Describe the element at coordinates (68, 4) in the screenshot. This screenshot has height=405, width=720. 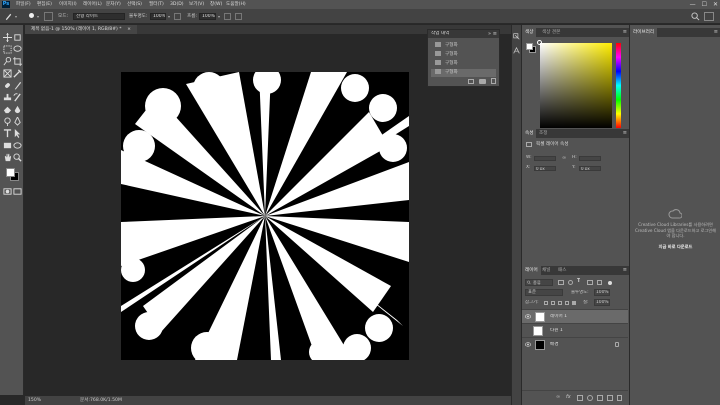
I see `menu-image: 이미지(I)` at that location.